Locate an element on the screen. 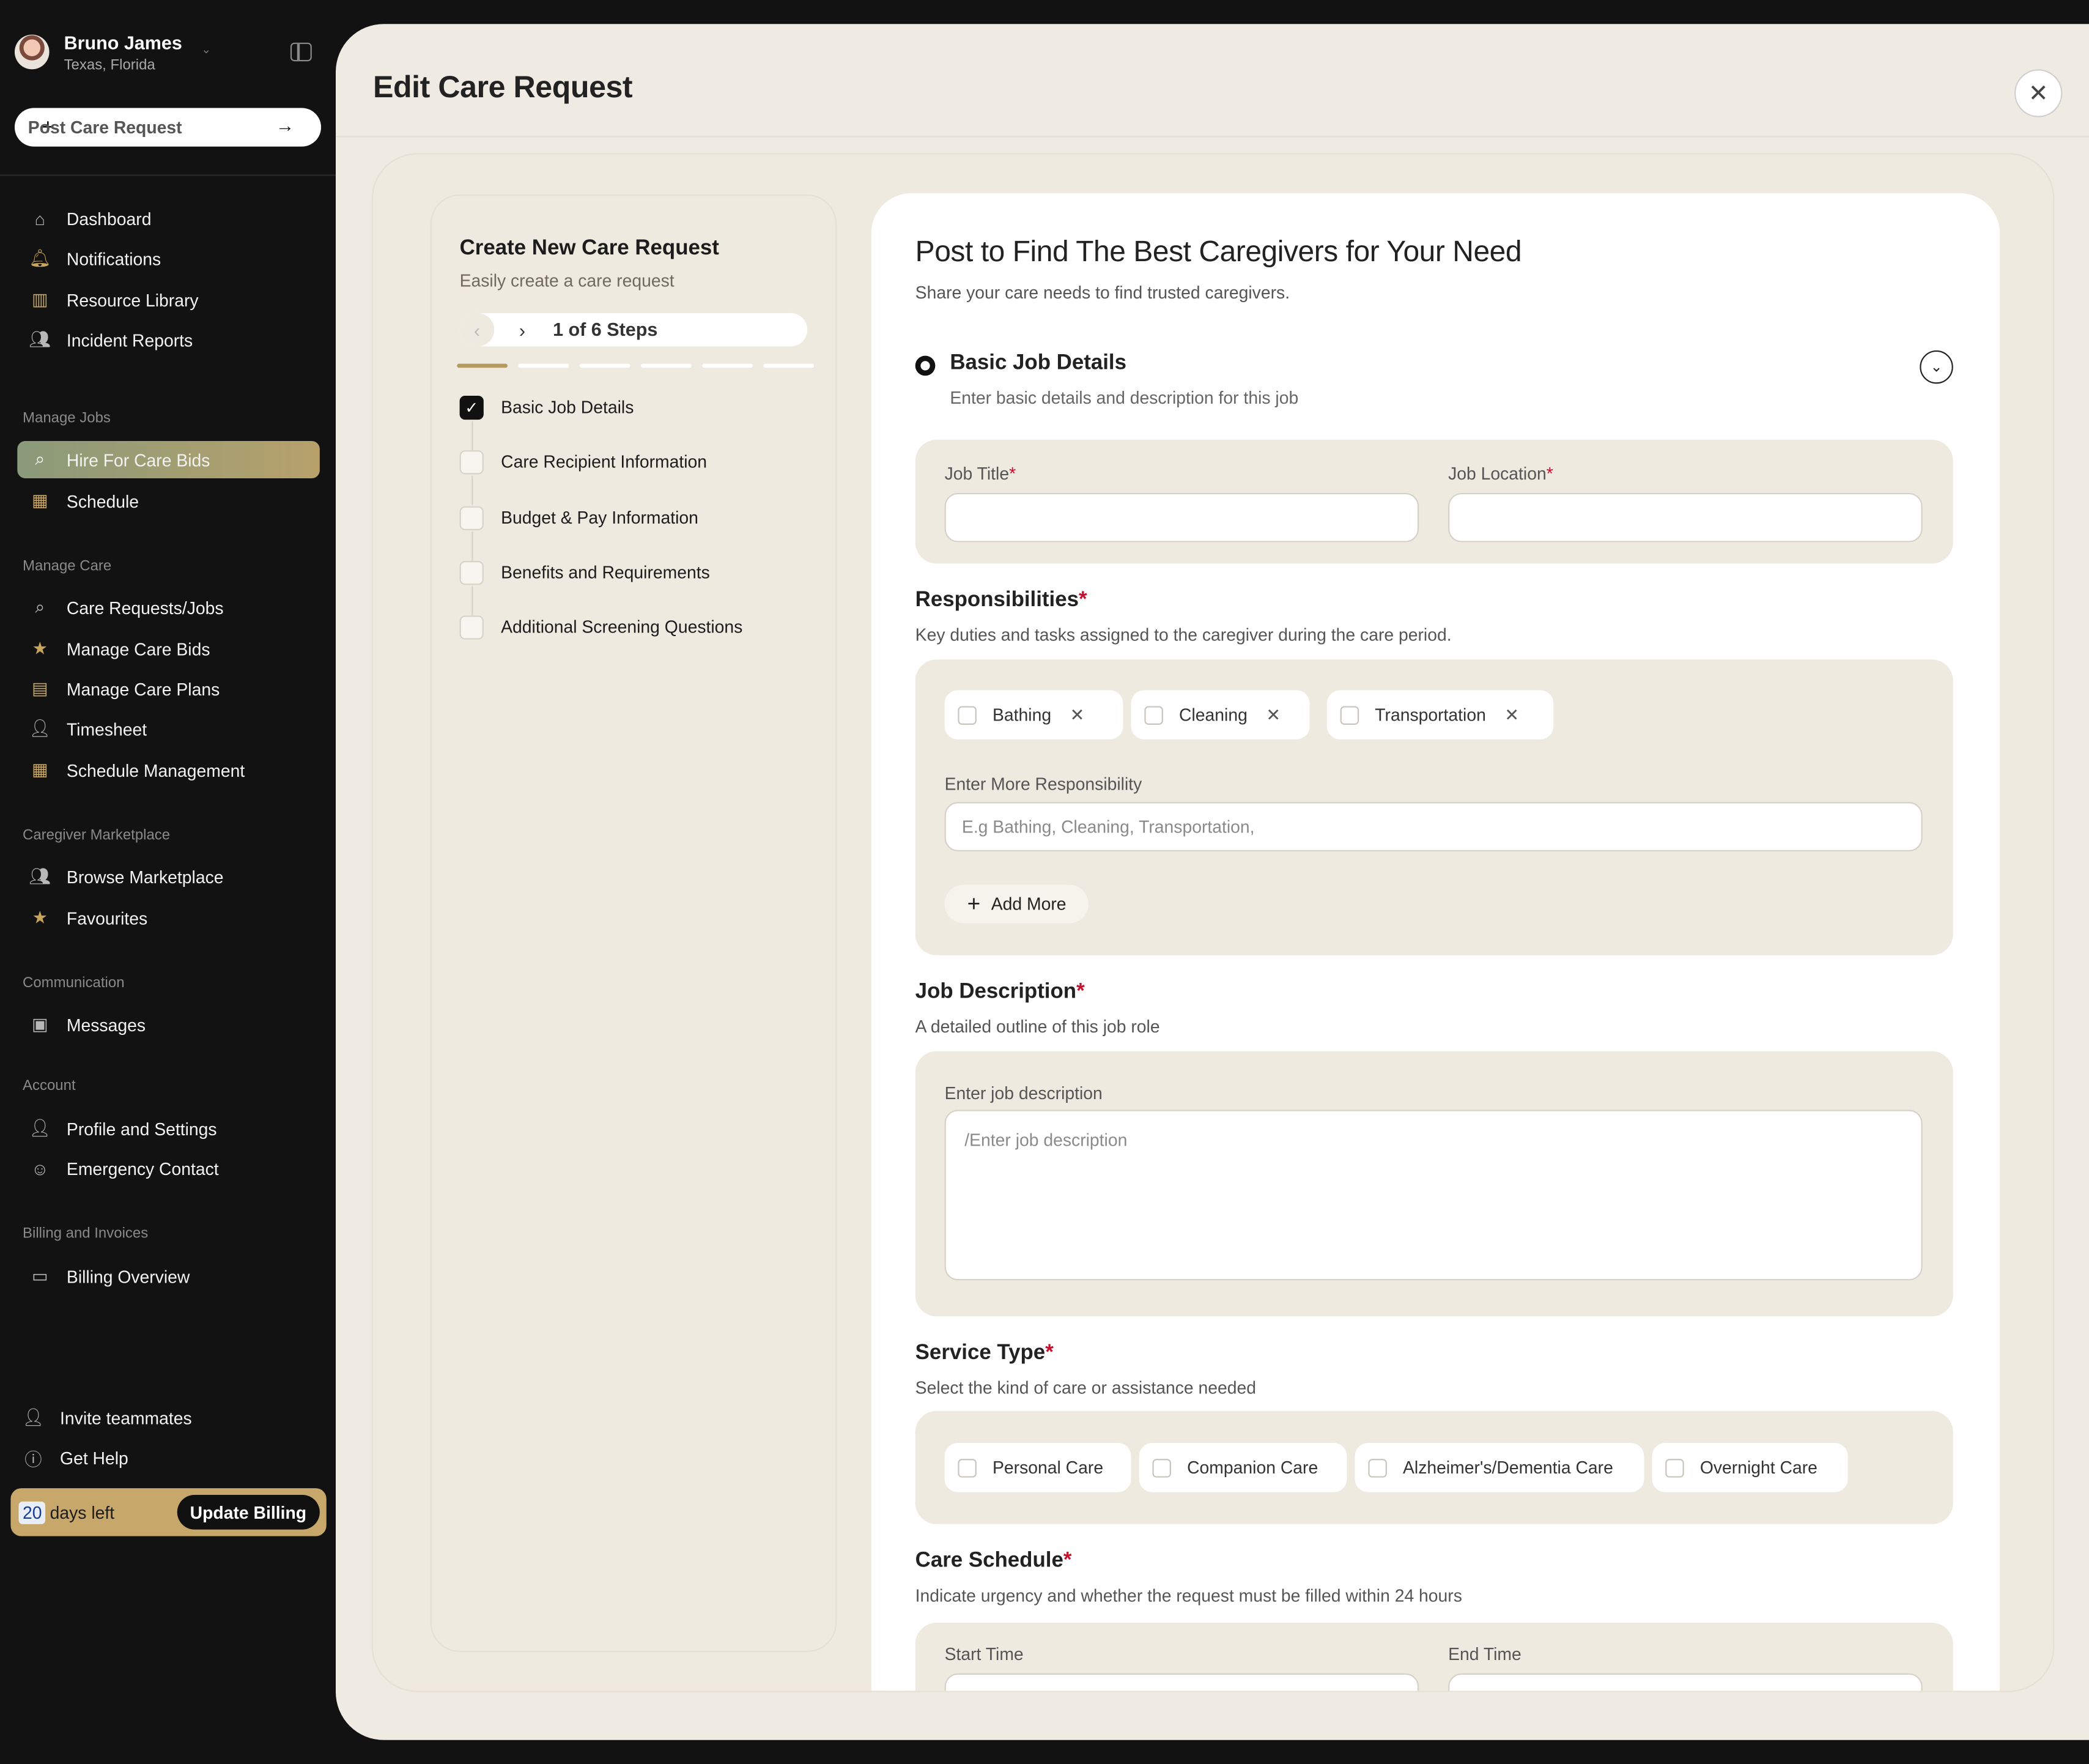 This screenshot has width=2089, height=1764. invite-label: Invite teammates is located at coordinates (126, 1417).